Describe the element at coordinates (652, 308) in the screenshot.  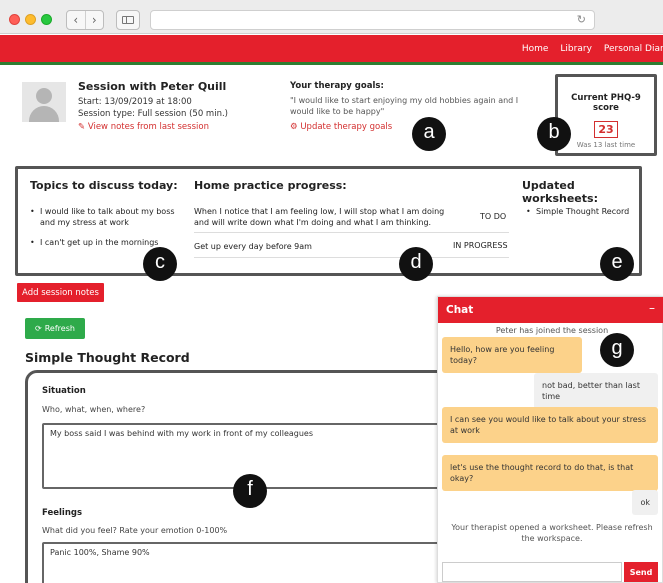
I see `minimize-chat-button: –` at that location.